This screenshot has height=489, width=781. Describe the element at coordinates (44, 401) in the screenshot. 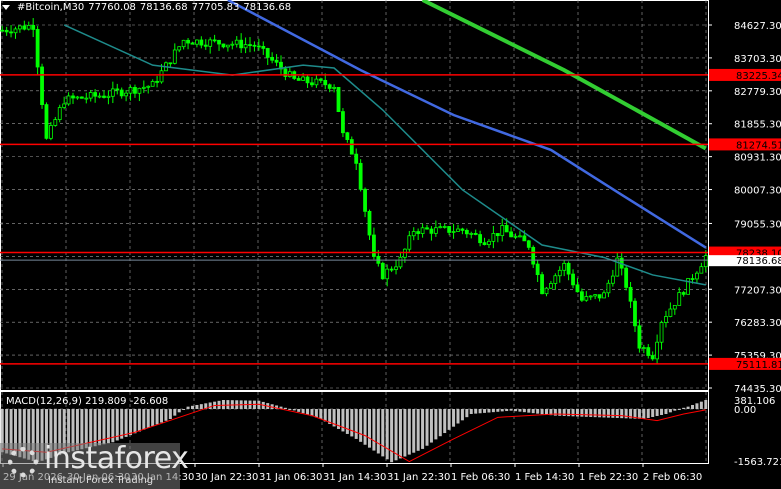

I see `macd-name: MACD(12,26,9)` at that location.